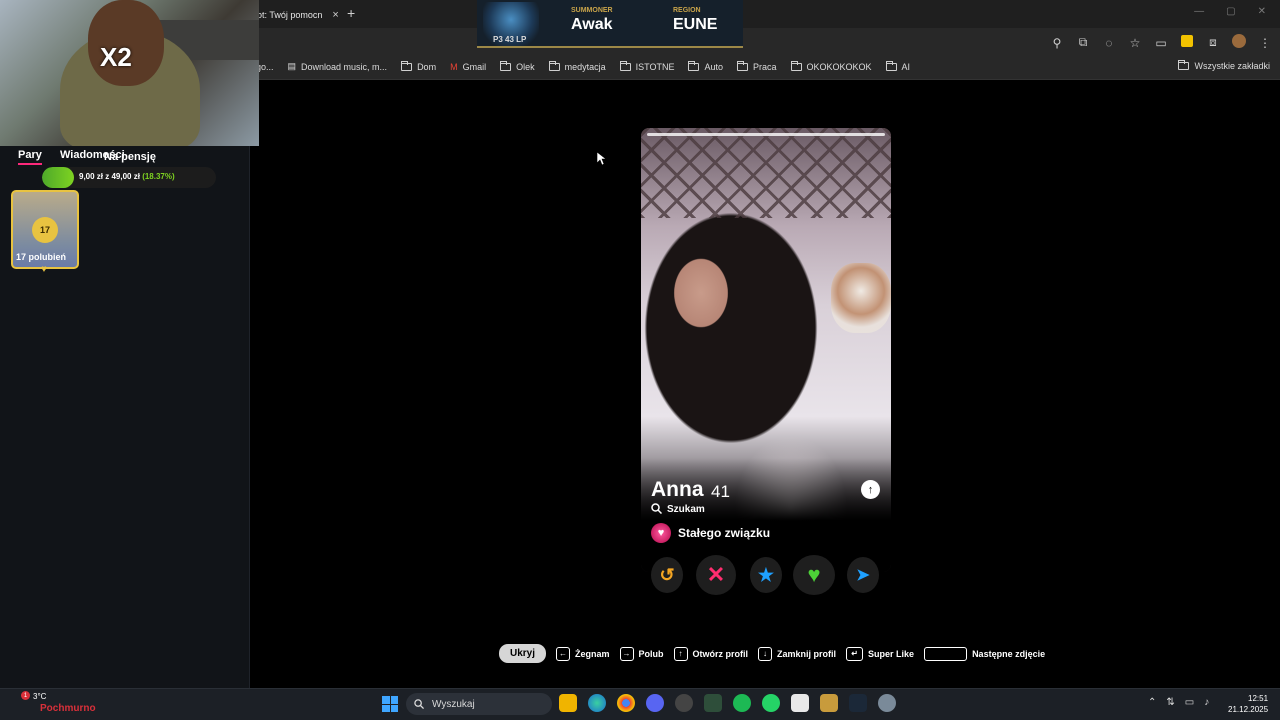 Image resolution: width=1280 pixels, height=720 pixels. I want to click on weather-notification-badge: 1, so click(25, 695).